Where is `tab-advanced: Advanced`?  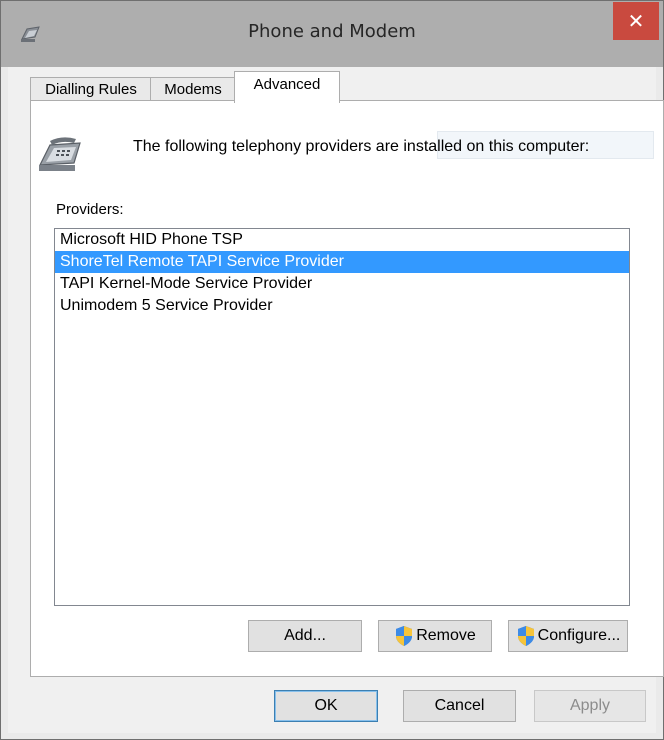 tab-advanced: Advanced is located at coordinates (287, 87).